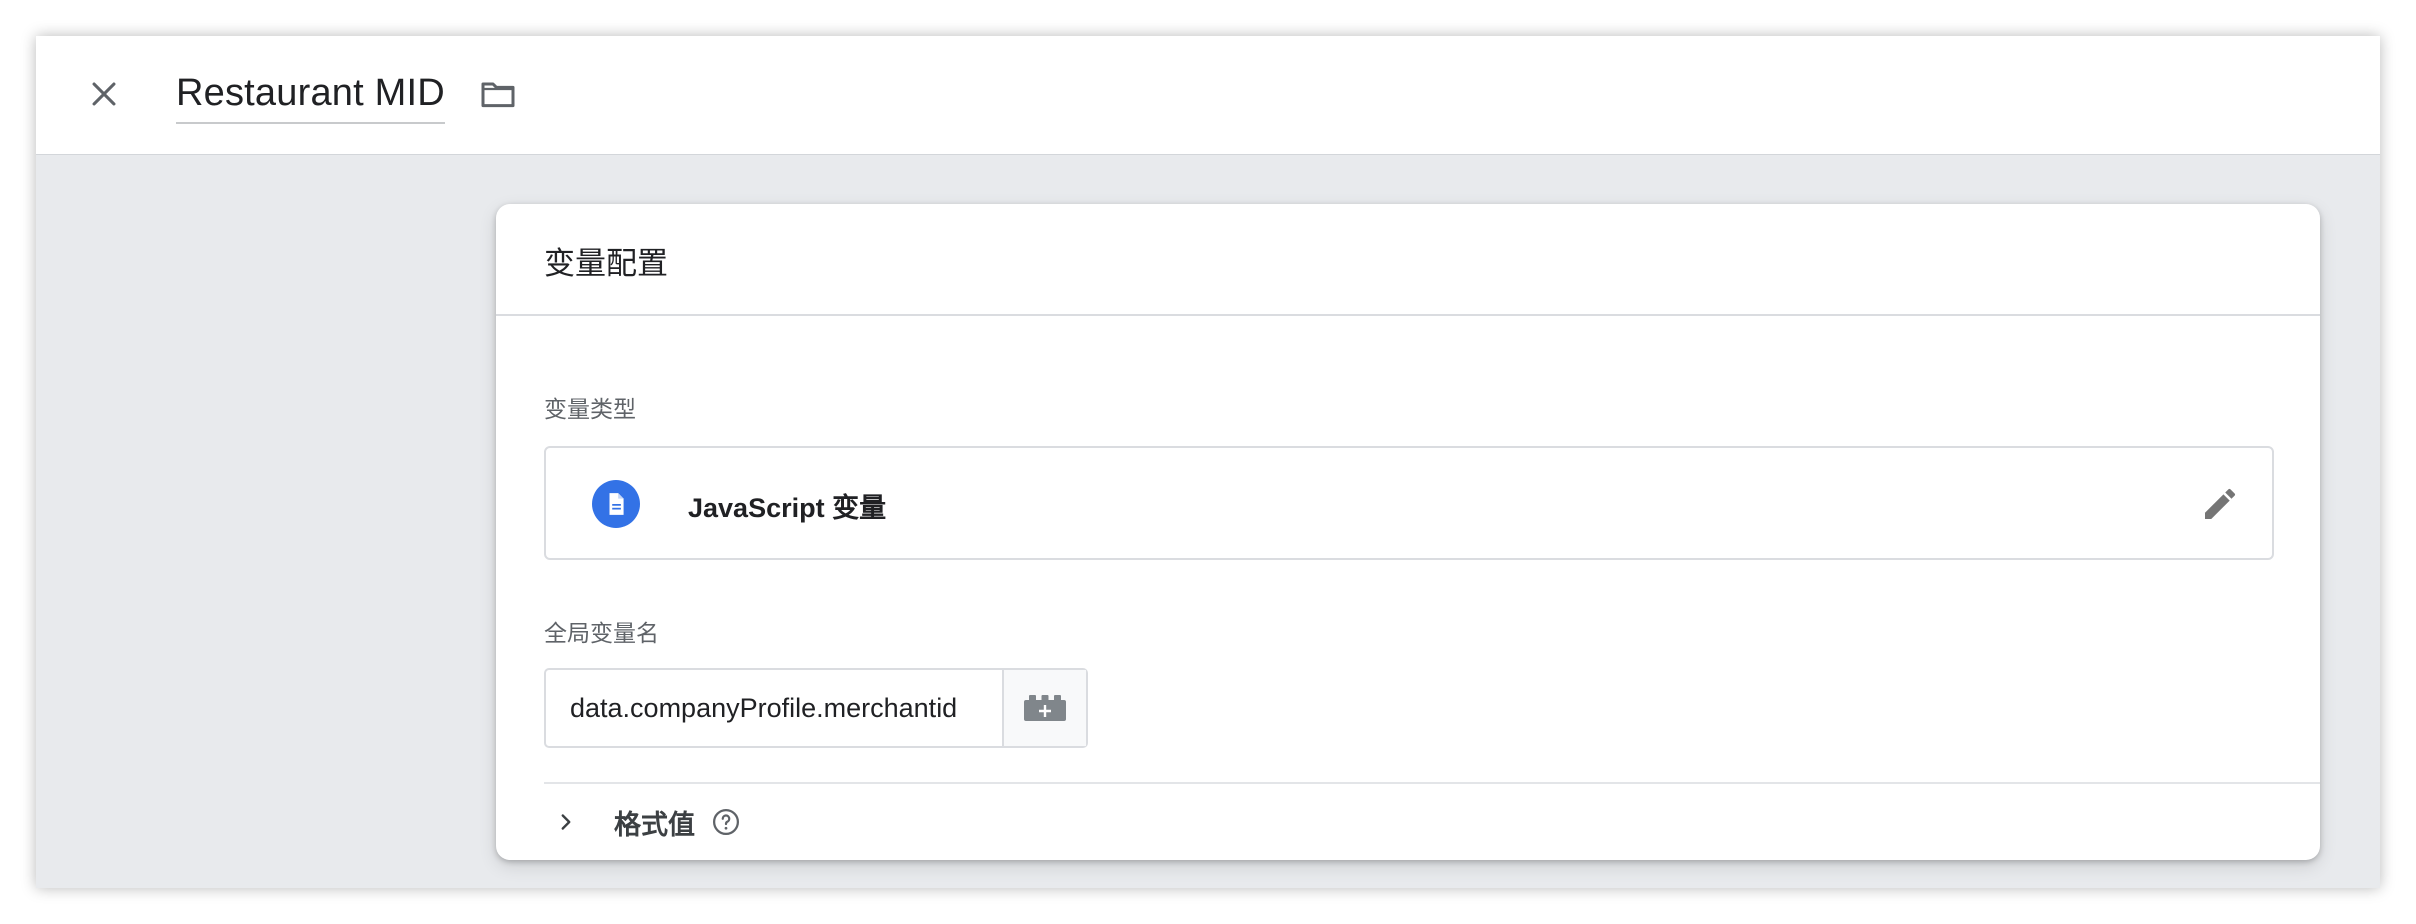 This screenshot has width=2416, height=924. What do you see at coordinates (787, 508) in the screenshot?
I see `variable-type-name: JavaScript 变量` at bounding box center [787, 508].